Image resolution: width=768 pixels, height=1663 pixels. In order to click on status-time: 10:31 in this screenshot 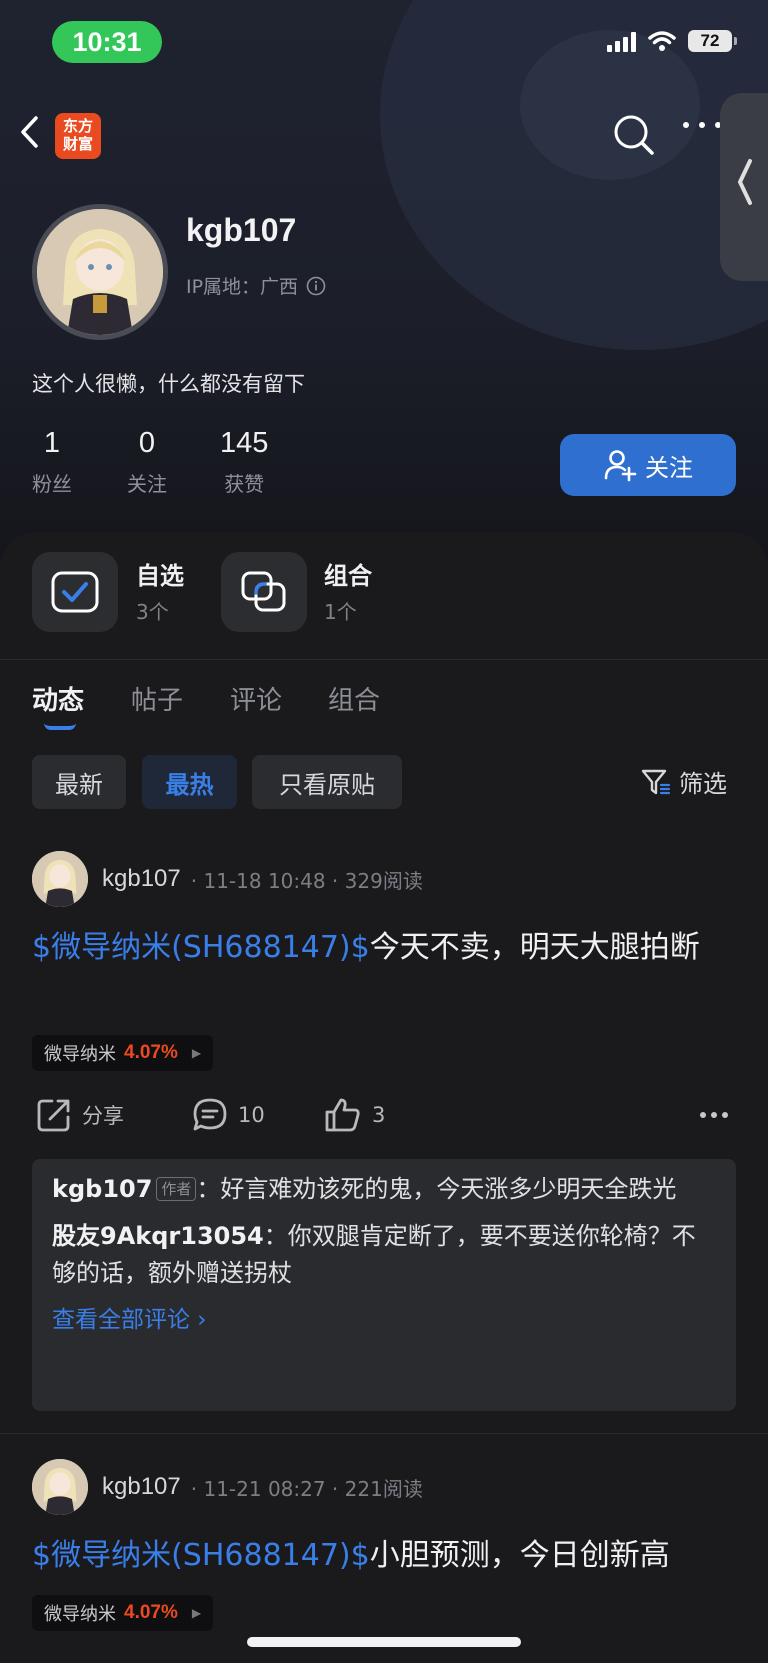, I will do `click(107, 42)`.